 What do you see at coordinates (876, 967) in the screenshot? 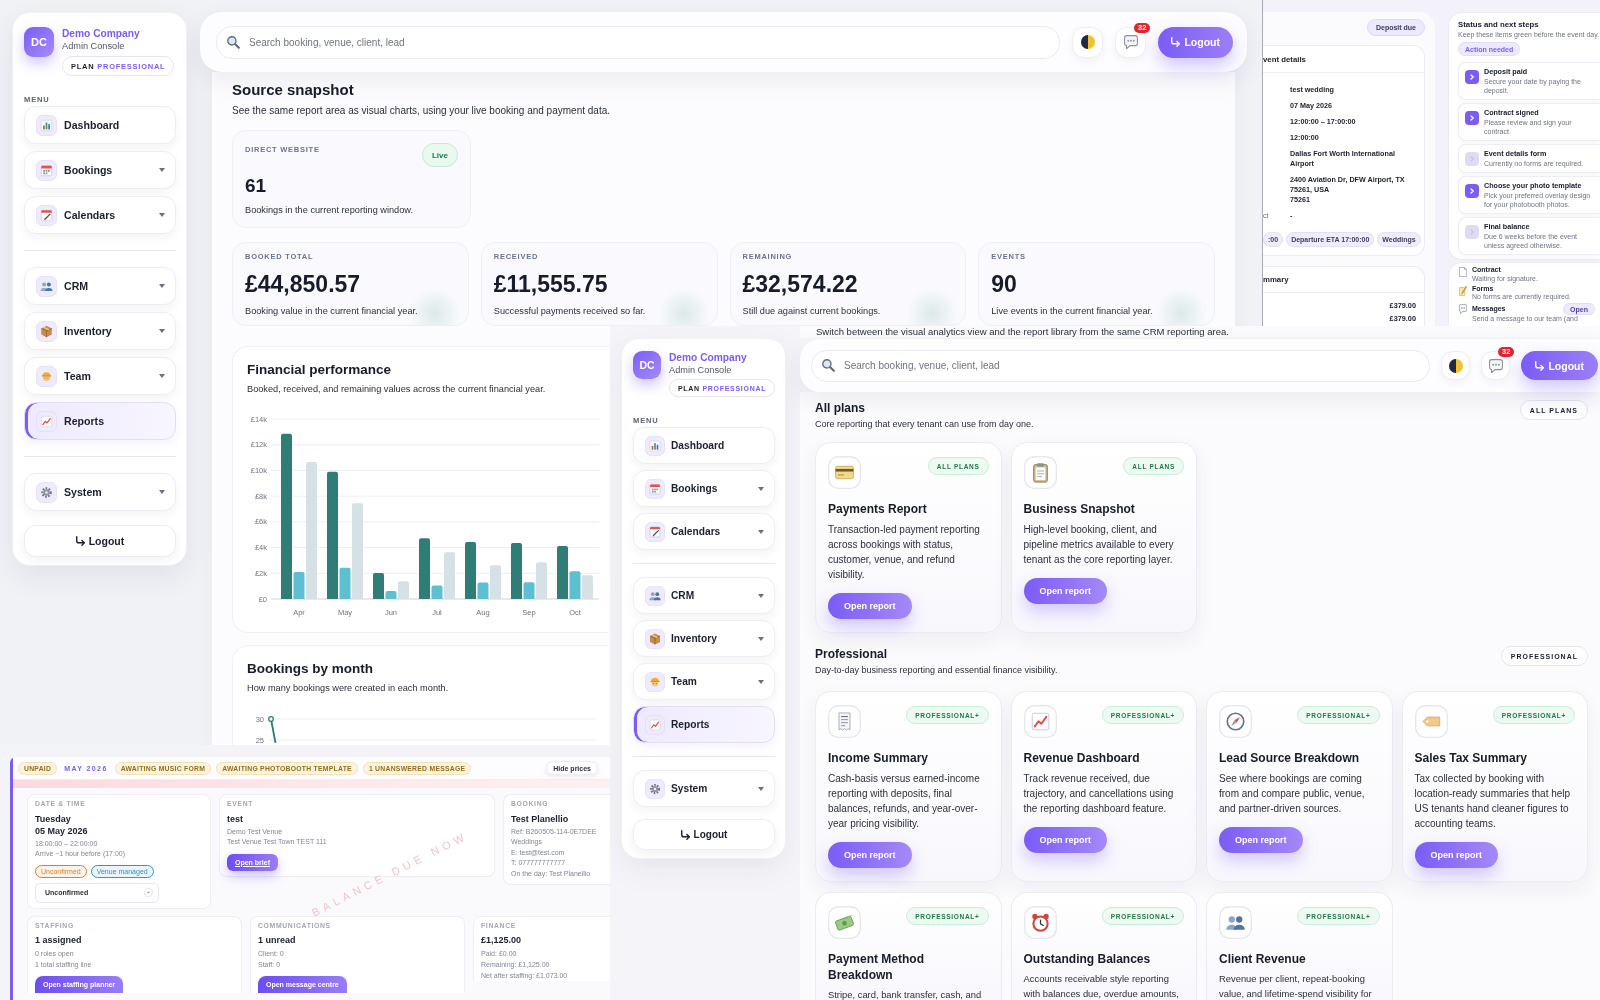
I see `report-title: Payment Method Breakdown` at bounding box center [876, 967].